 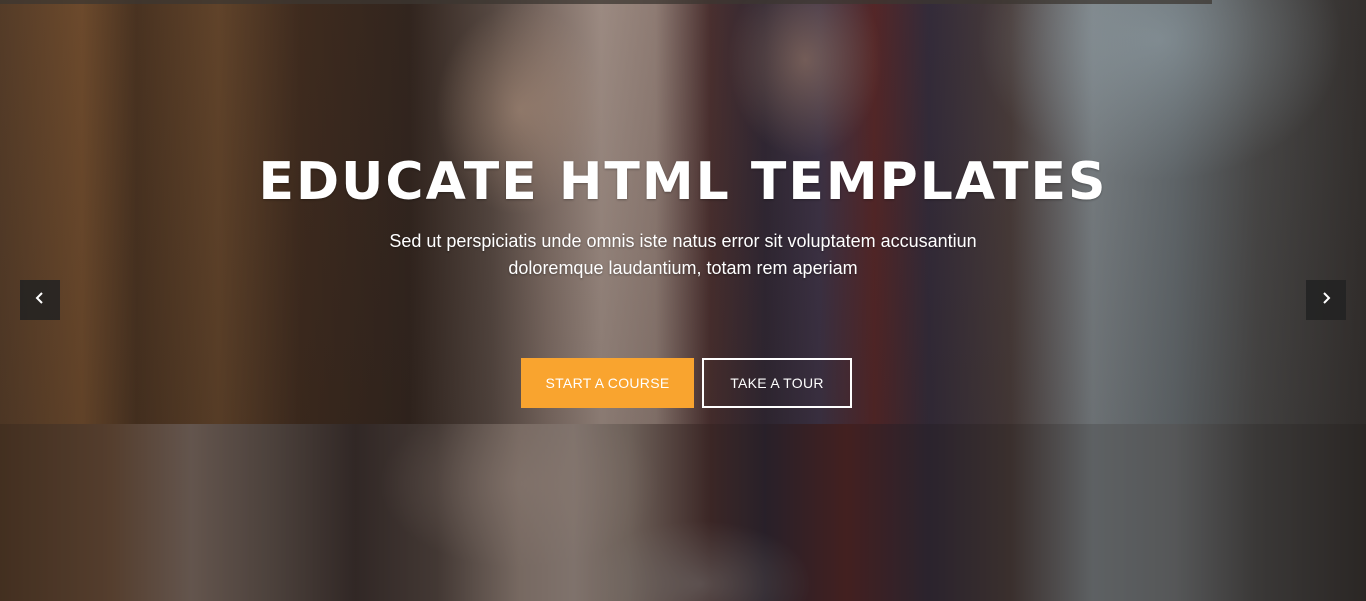 I want to click on slider-next-button, so click(x=1326, y=300).